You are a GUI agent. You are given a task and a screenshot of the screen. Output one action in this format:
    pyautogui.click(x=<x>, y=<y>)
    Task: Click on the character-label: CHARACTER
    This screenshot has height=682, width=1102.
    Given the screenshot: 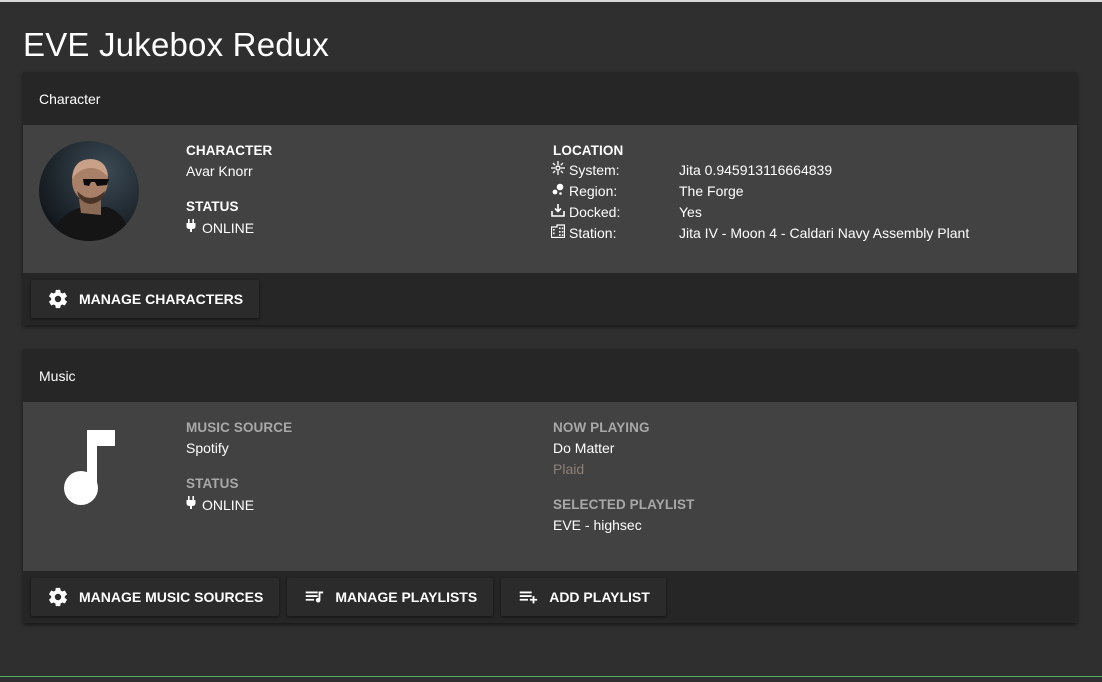 What is the action you would take?
    pyautogui.click(x=229, y=150)
    